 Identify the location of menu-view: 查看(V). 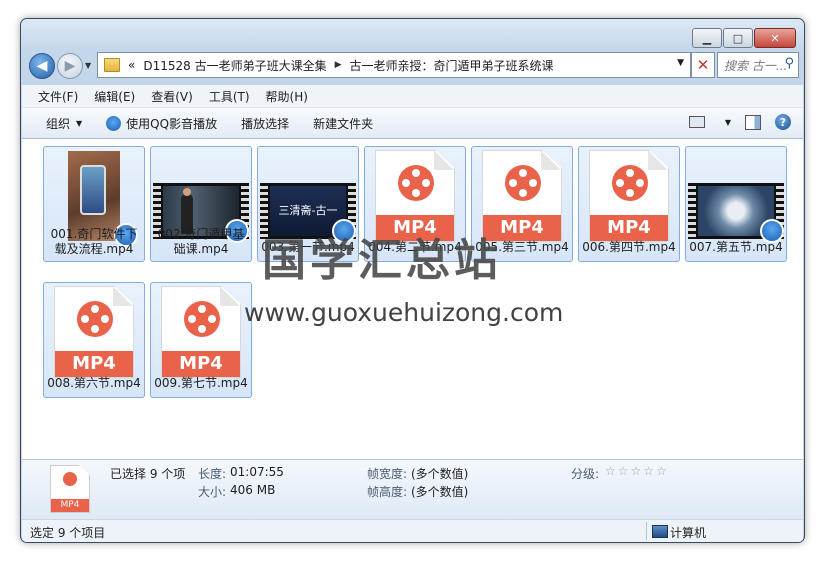
(172, 96).